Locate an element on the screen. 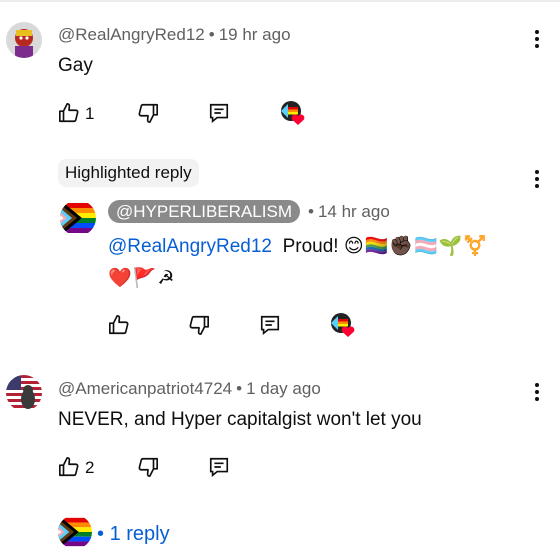 The image size is (560, 560). comment-time: 19 hr ago is located at coordinates (254, 34).